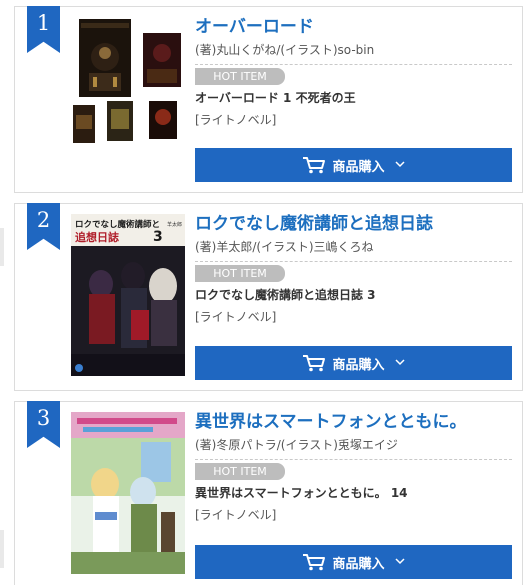 Image resolution: width=527 pixels, height=585 pixels. Describe the element at coordinates (285, 50) in the screenshot. I see `author-line: (著)丸山くがね/(イラスト)so-bin` at that location.